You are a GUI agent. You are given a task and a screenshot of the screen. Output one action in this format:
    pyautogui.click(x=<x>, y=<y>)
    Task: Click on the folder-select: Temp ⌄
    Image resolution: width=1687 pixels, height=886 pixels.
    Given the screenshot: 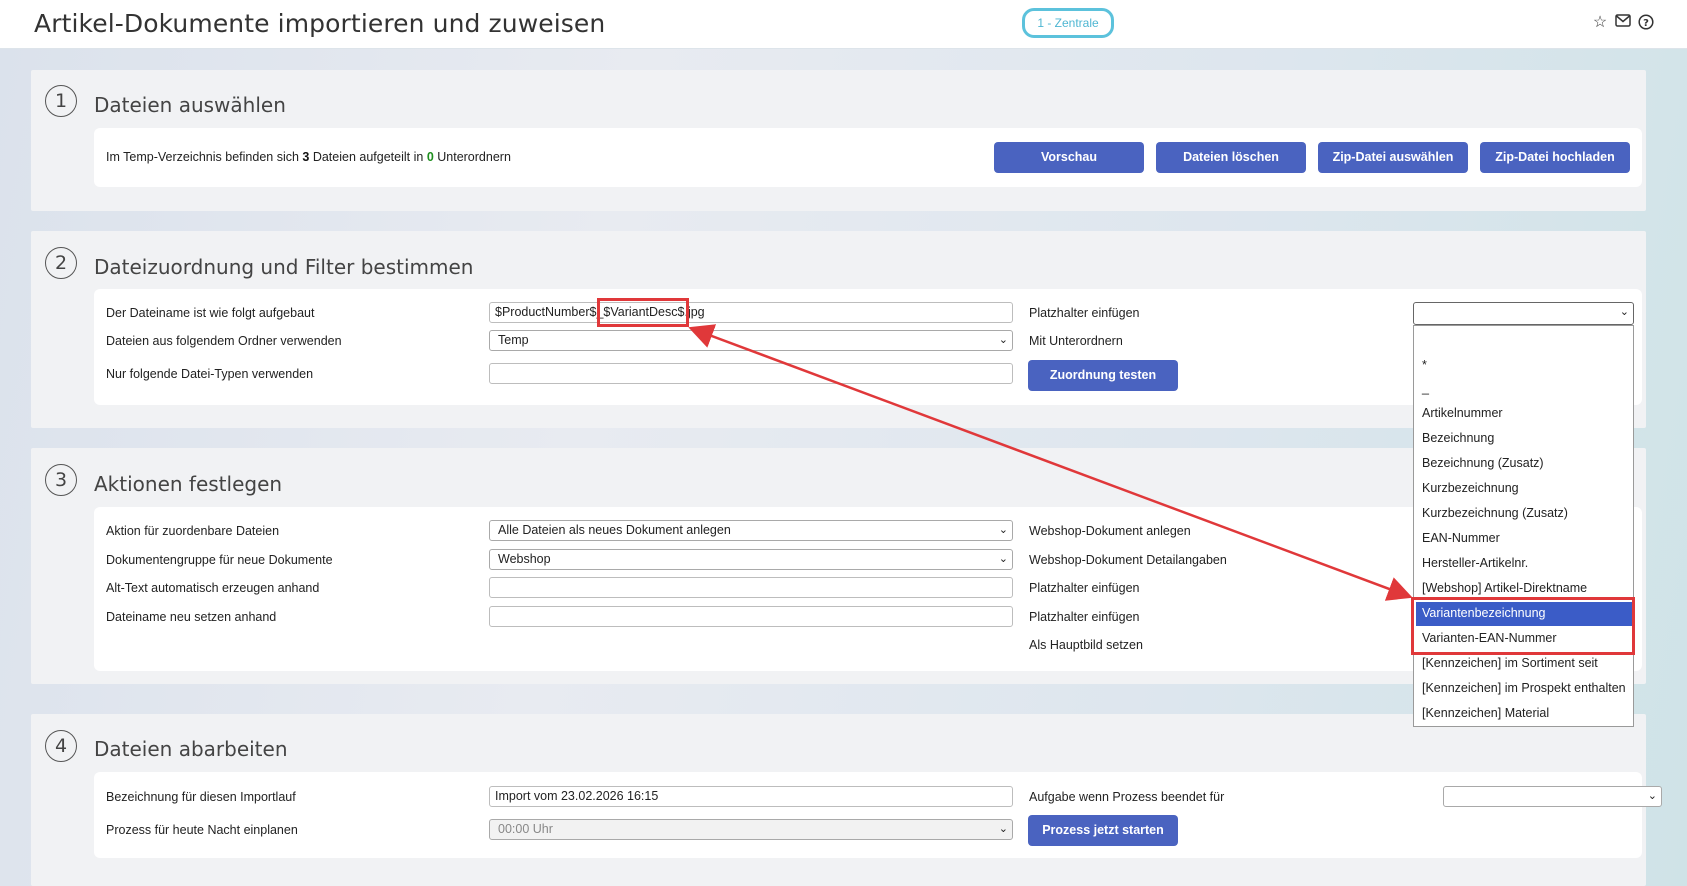 What is the action you would take?
    pyautogui.click(x=751, y=340)
    